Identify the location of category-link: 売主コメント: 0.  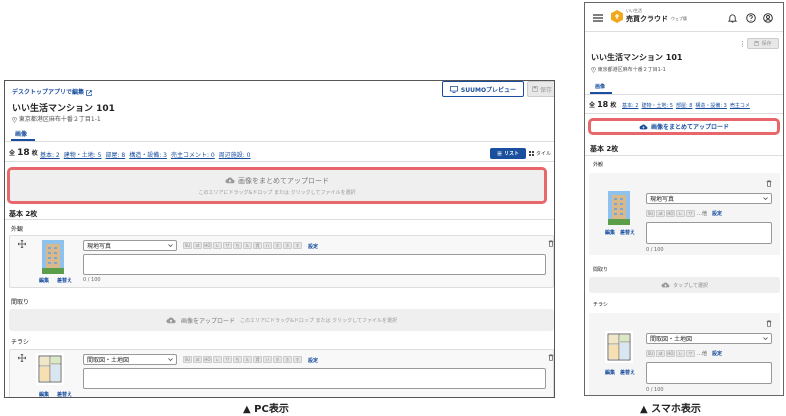
(193, 154).